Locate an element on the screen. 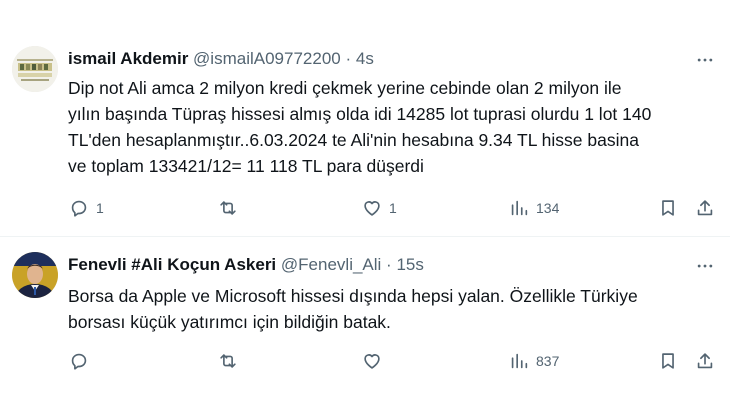 The image size is (730, 420). display-name: ismail Akdemir is located at coordinates (128, 58).